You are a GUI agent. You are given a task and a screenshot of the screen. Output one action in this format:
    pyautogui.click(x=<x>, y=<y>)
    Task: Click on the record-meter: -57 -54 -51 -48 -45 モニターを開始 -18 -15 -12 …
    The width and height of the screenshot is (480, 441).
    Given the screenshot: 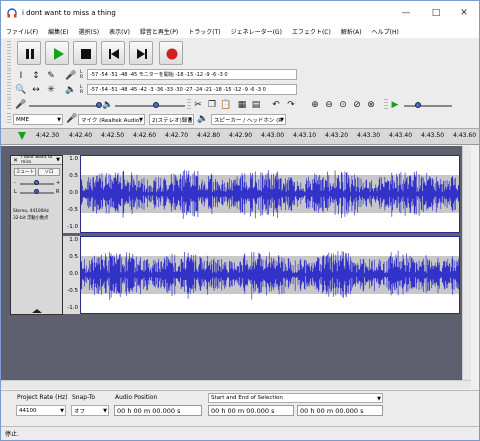 What is the action you would take?
    pyautogui.click(x=192, y=74)
    